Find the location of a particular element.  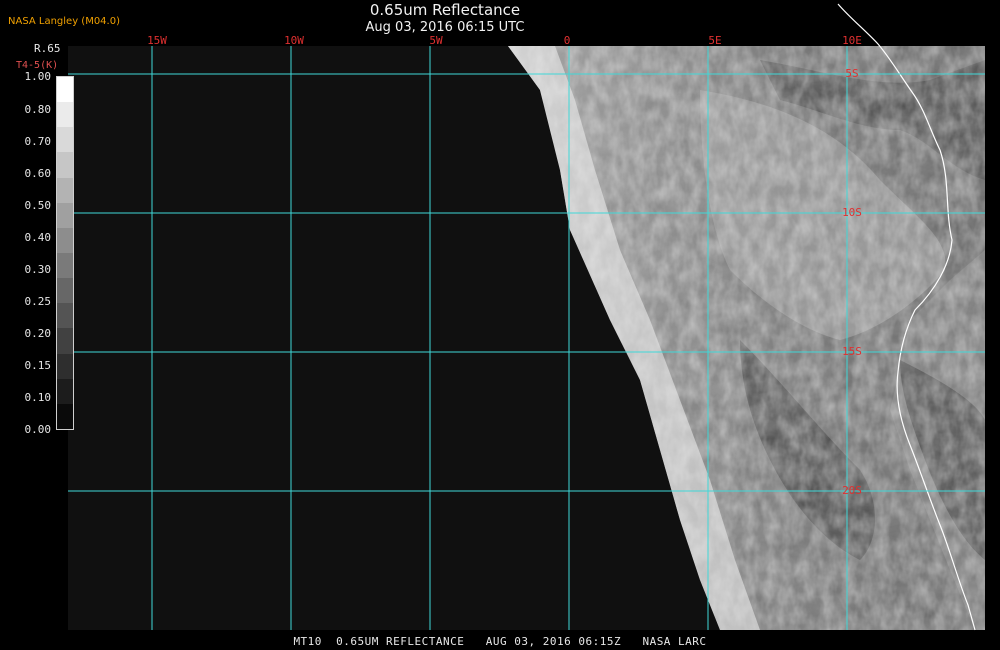

legend-tick-label: 0.25 is located at coordinates (38, 301).